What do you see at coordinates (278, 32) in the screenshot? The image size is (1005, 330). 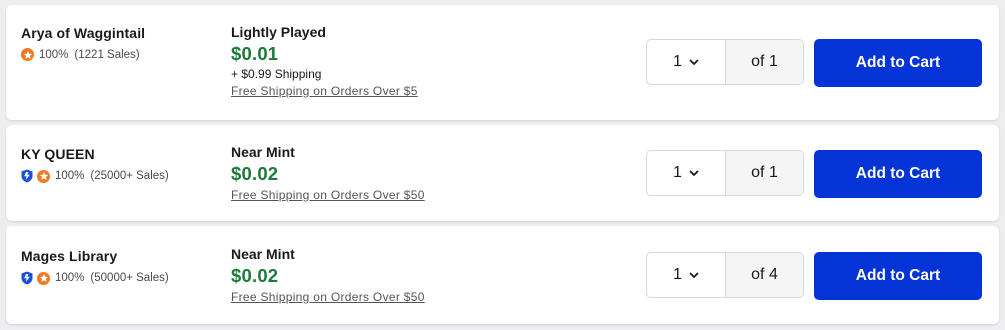 I see `condition-label: Lightly Played` at bounding box center [278, 32].